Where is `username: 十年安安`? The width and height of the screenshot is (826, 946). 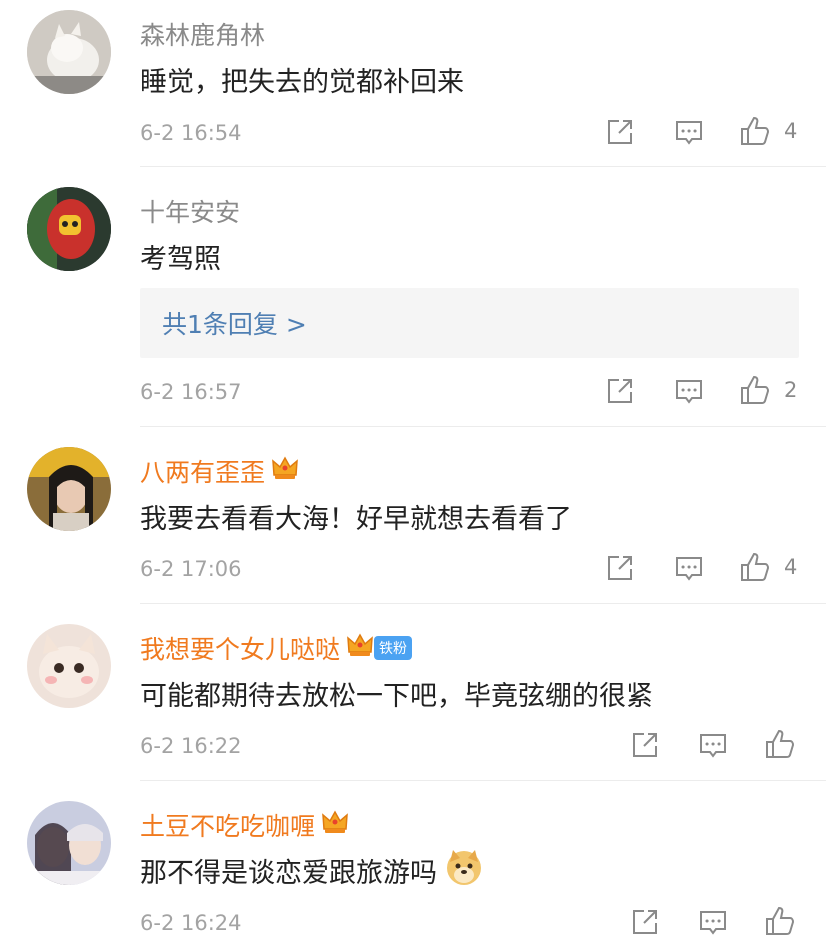 username: 十年安安 is located at coordinates (190, 211).